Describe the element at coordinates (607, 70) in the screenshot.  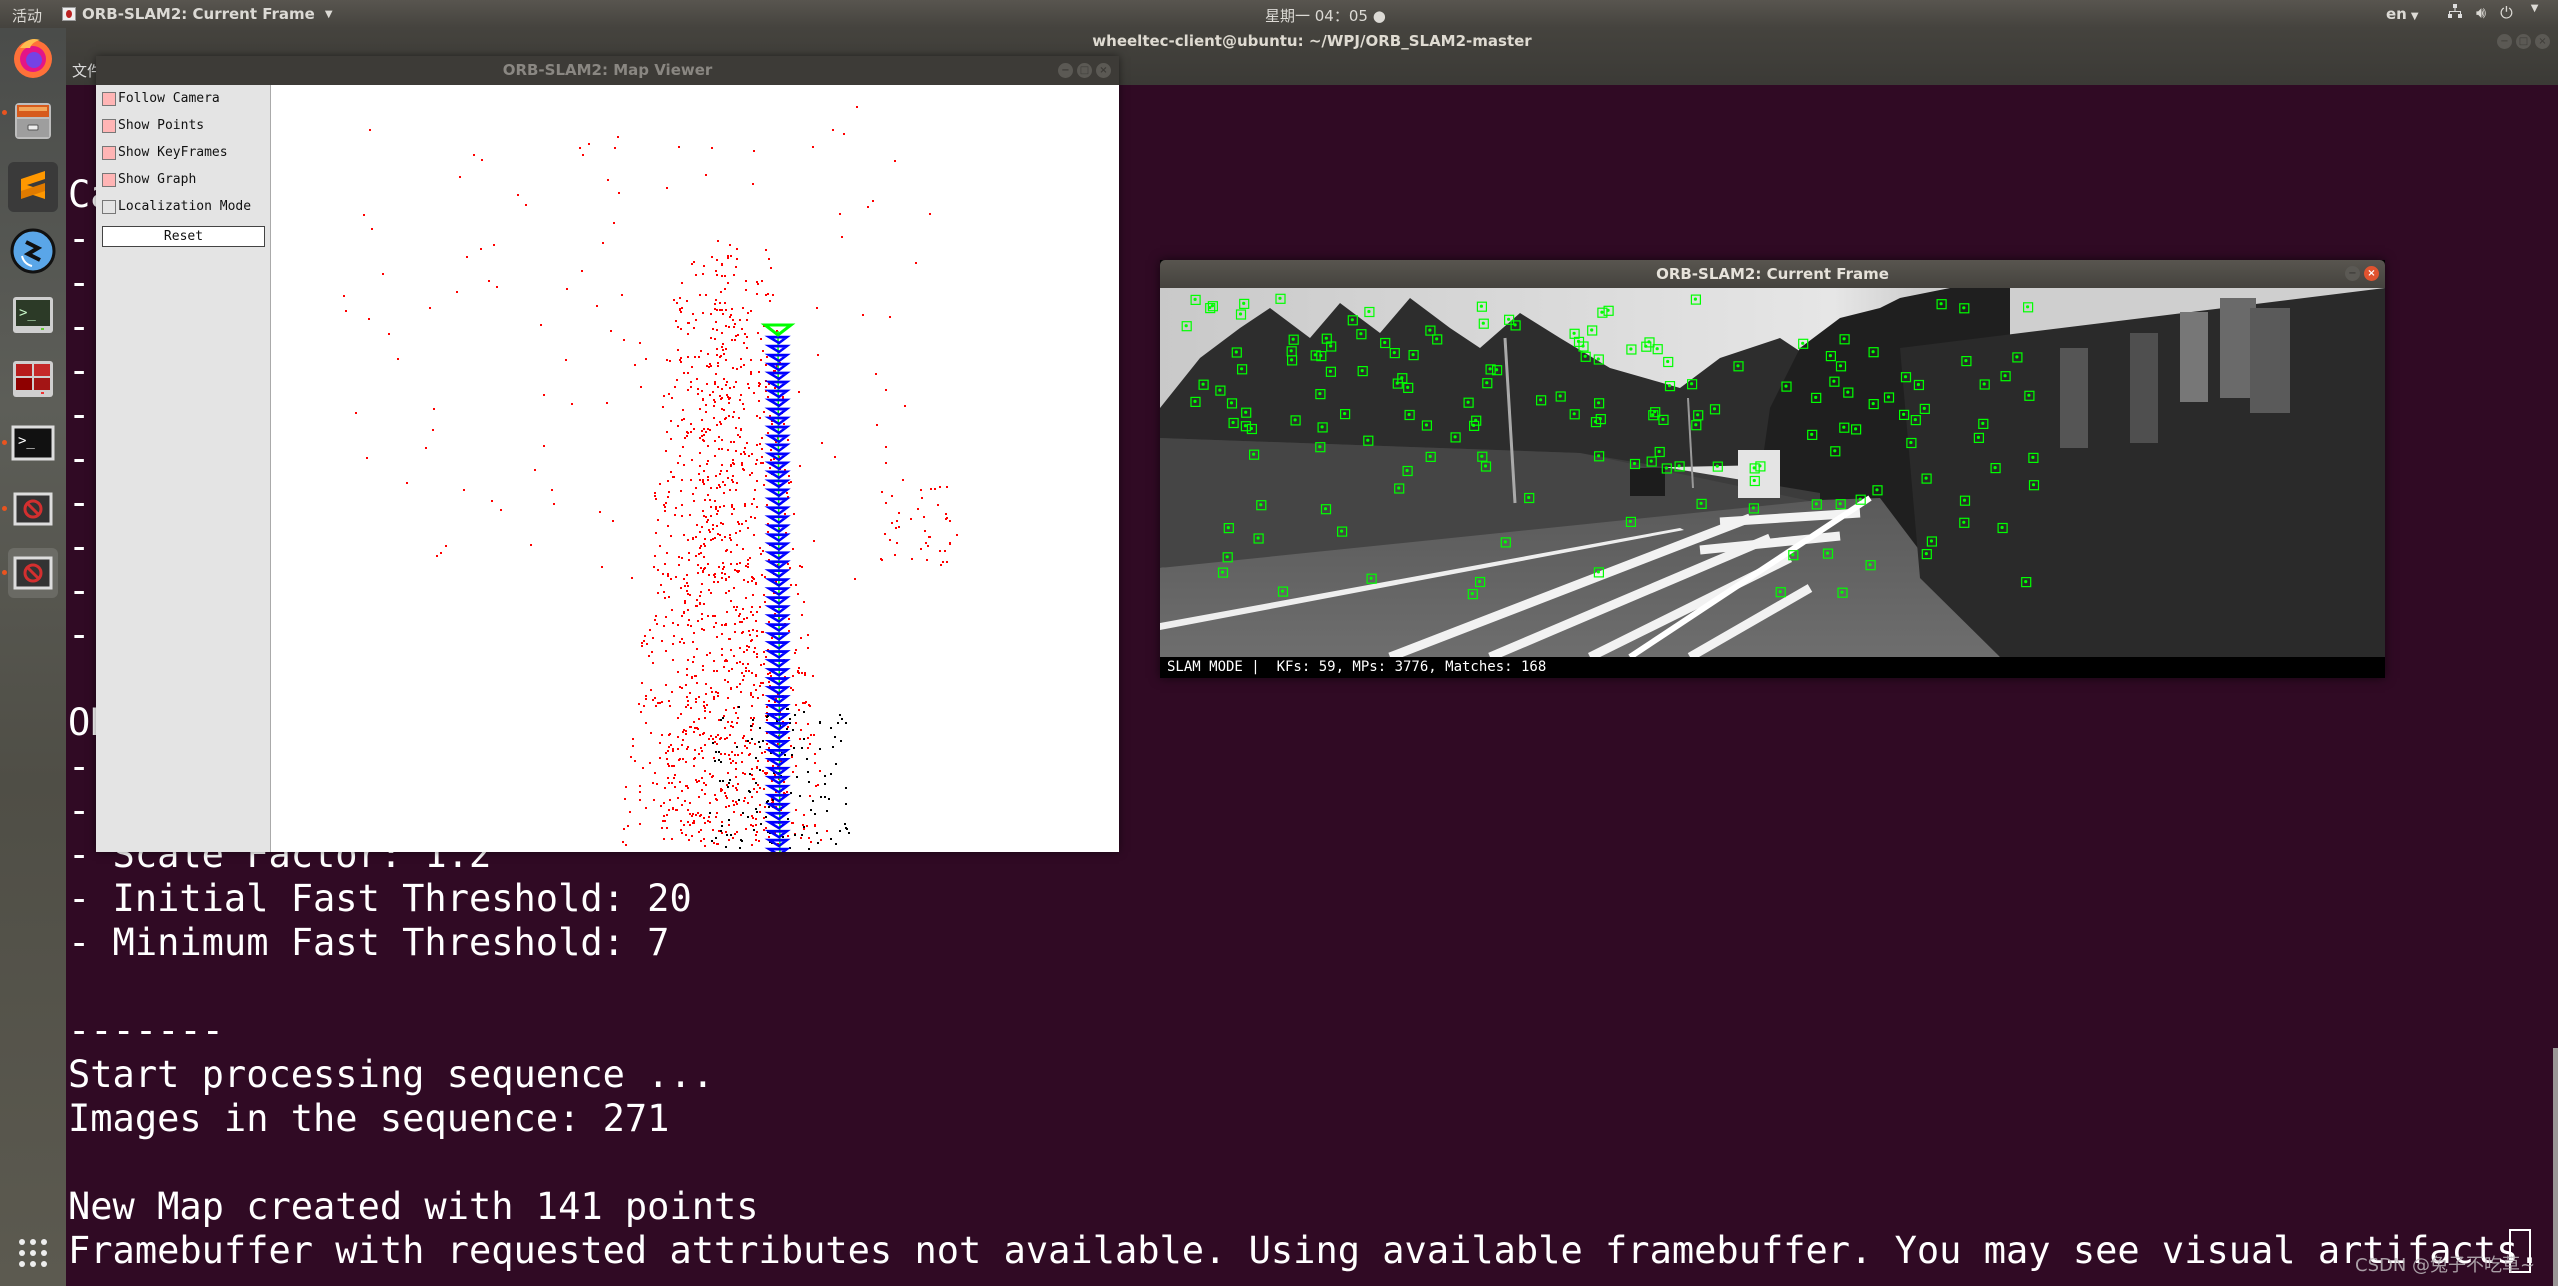
I see `map-viewer-titlebar: ORB-SLAM2: Map Viewer − □ ×` at that location.